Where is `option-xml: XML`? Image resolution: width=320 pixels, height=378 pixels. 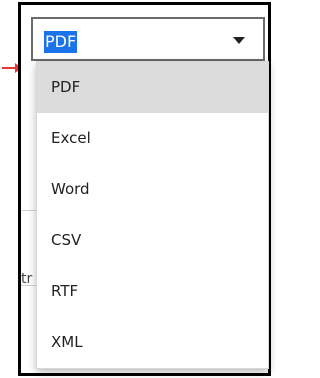 option-xml: XML is located at coordinates (152, 342).